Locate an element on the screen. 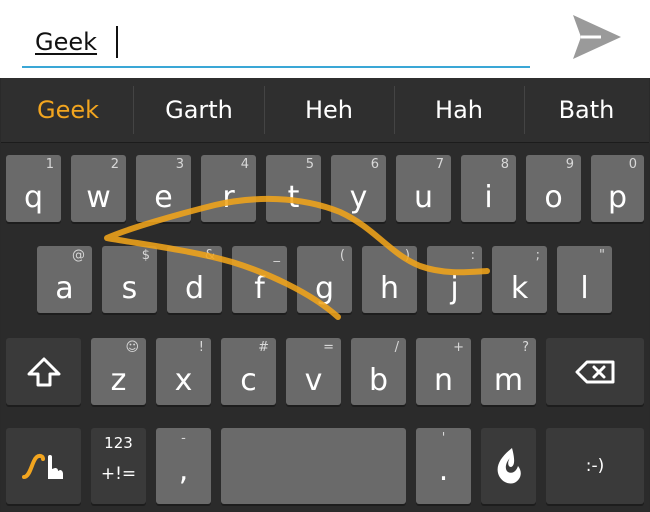 This screenshot has height=512, width=650. key-i: 8i is located at coordinates (488, 188).